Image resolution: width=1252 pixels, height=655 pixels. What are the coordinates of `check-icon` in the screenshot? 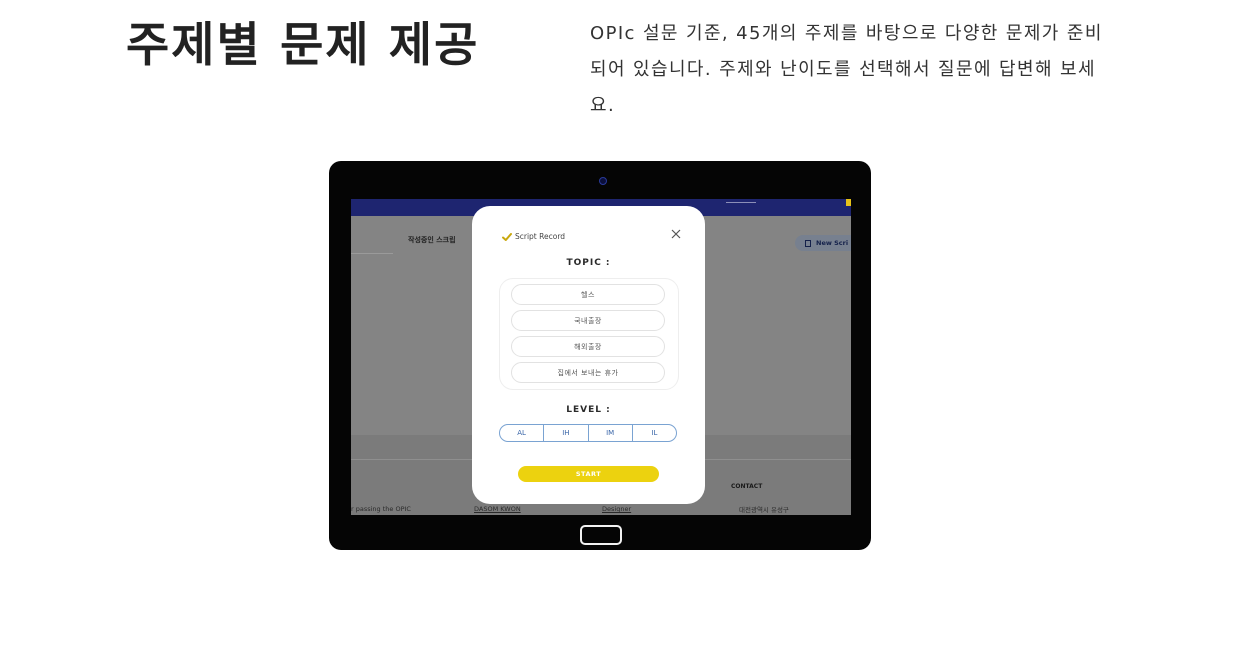 It's located at (507, 236).